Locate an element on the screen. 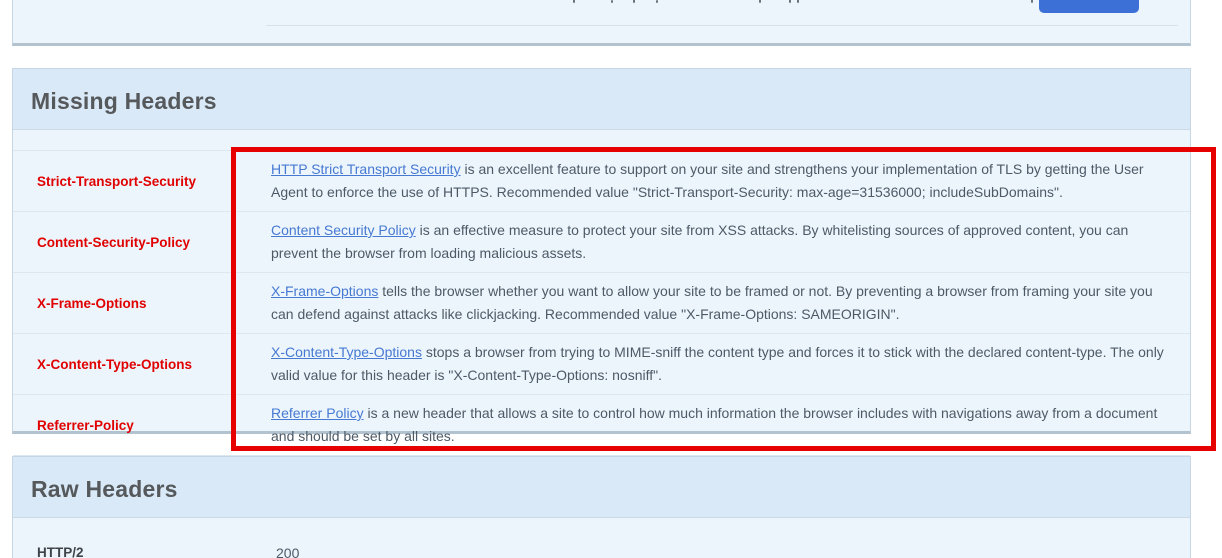 Image resolution: width=1222 pixels, height=558 pixels. header-doc-link: Content Security Policy is located at coordinates (343, 230).